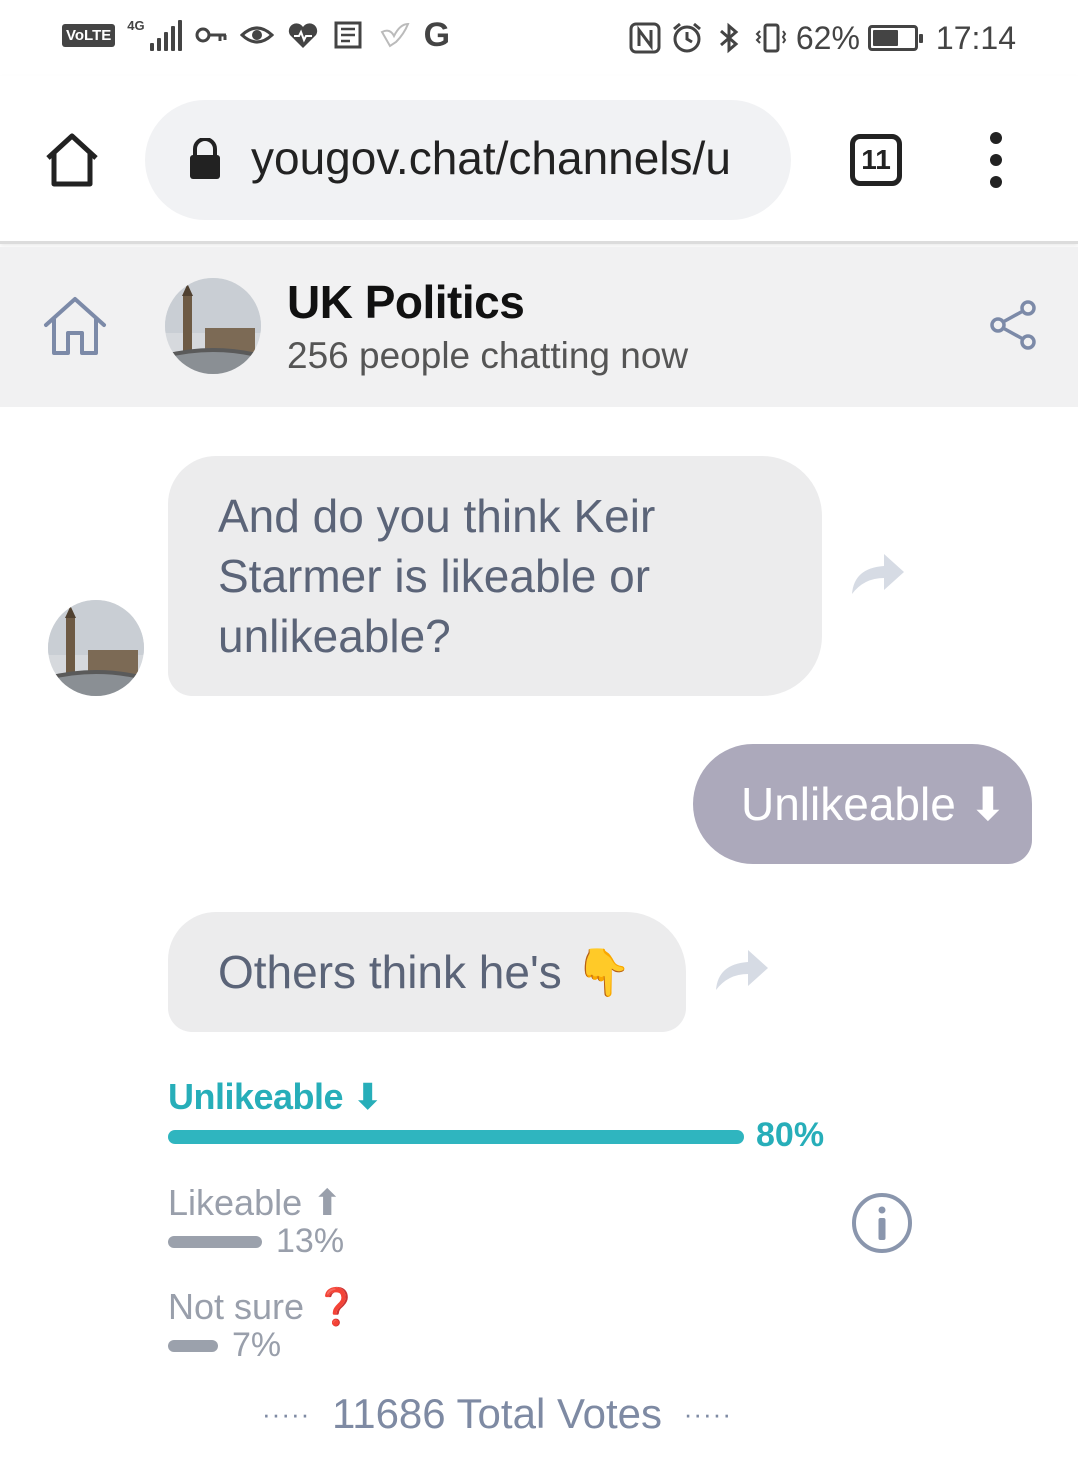  Describe the element at coordinates (205, 158) in the screenshot. I see `lock-icon` at that location.